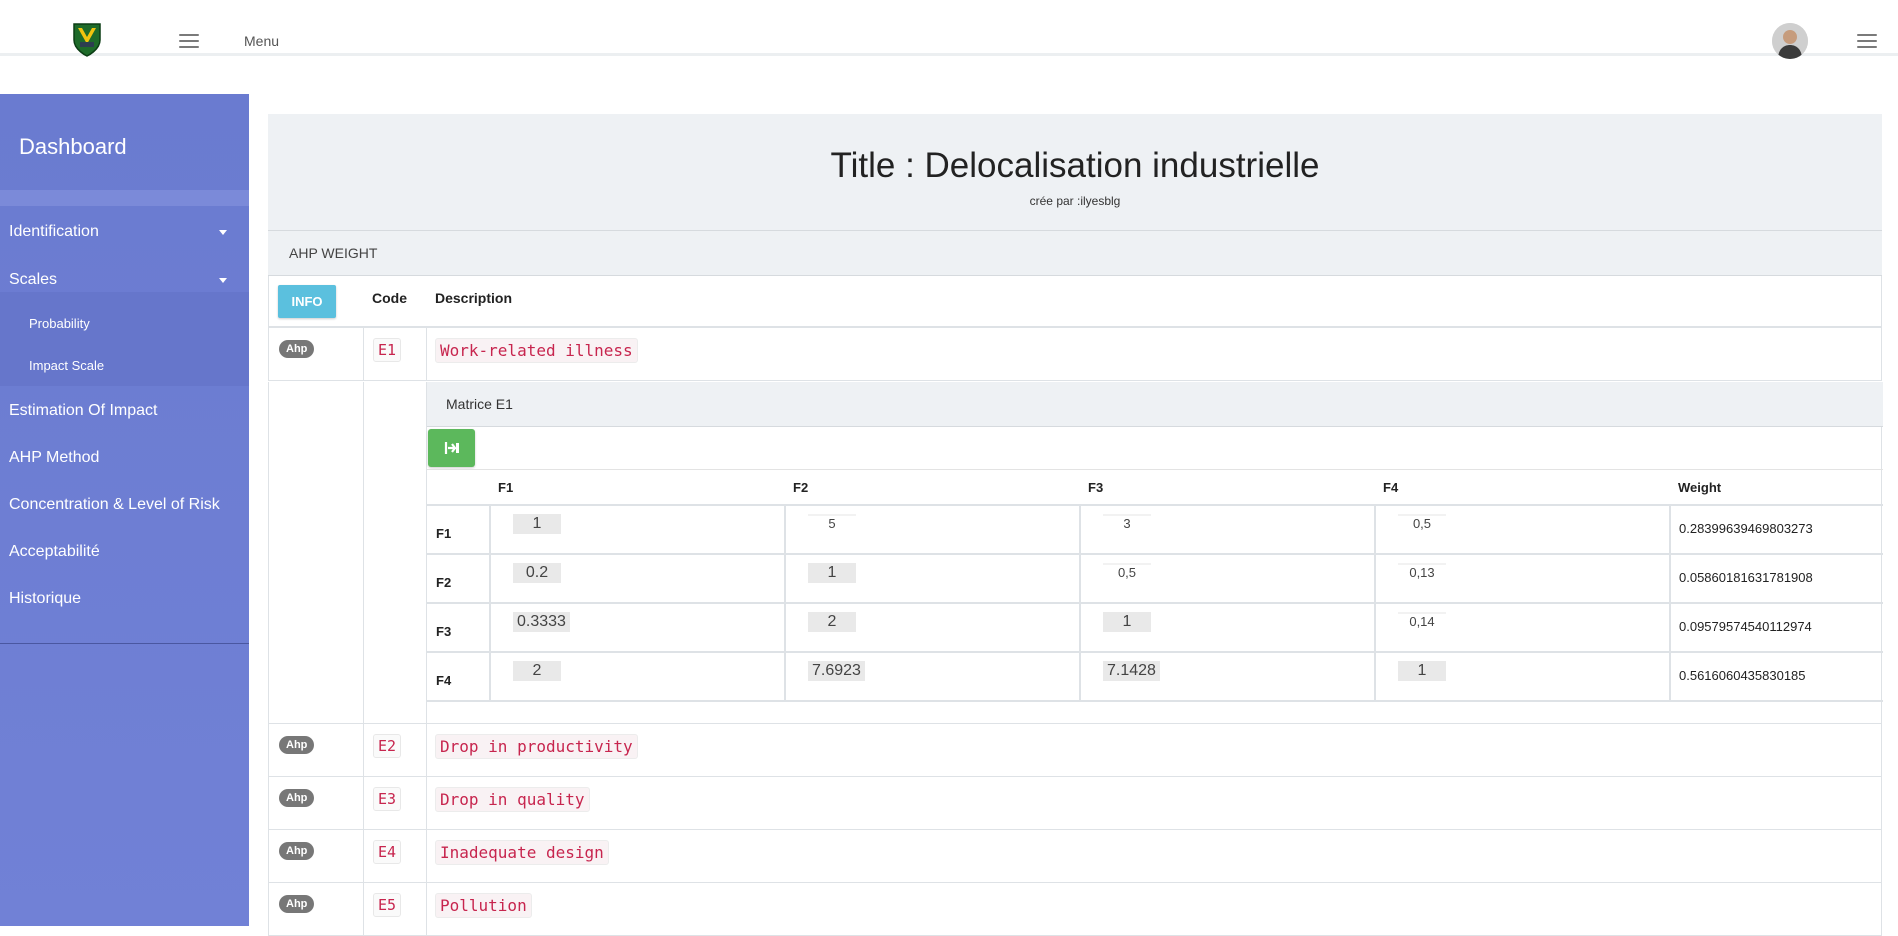 The height and width of the screenshot is (936, 1898). What do you see at coordinates (1742, 675) in the screenshot?
I see `matrix-weight: 0.5616060435830185` at bounding box center [1742, 675].